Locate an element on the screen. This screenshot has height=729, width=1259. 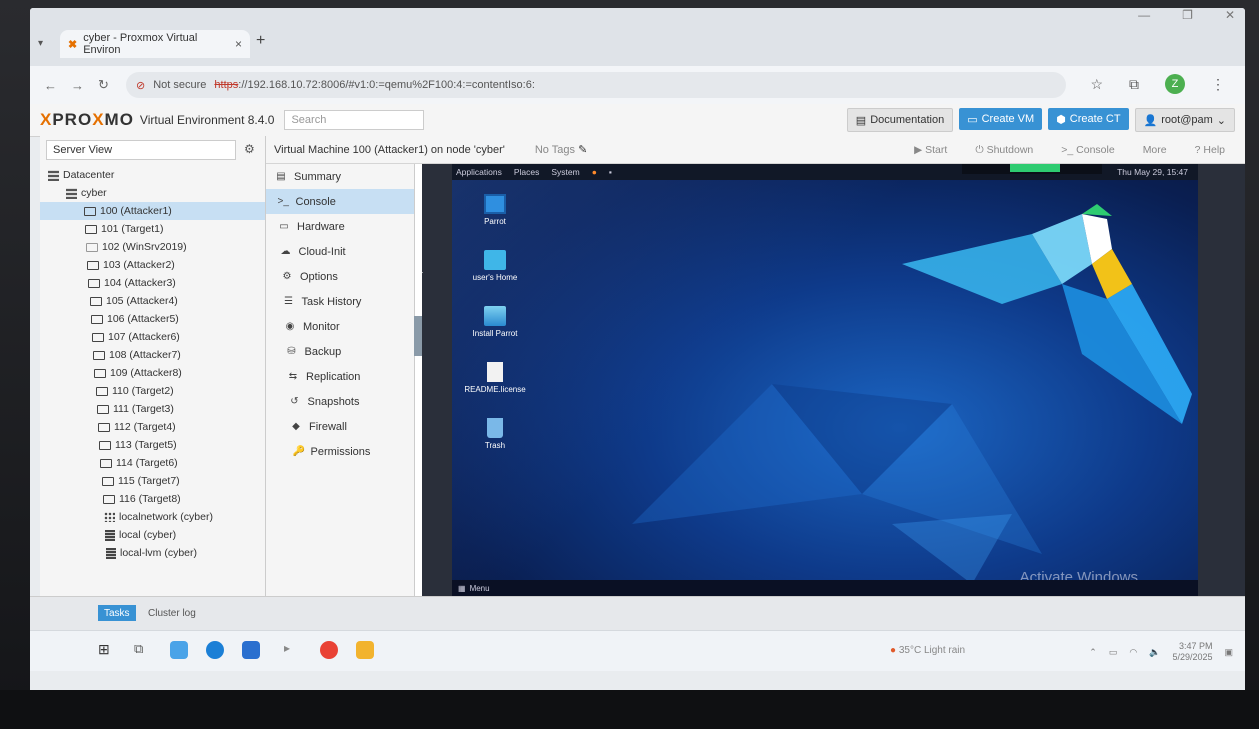
more-menu-icon: ⋮ is located at coordinates (1218, 84).